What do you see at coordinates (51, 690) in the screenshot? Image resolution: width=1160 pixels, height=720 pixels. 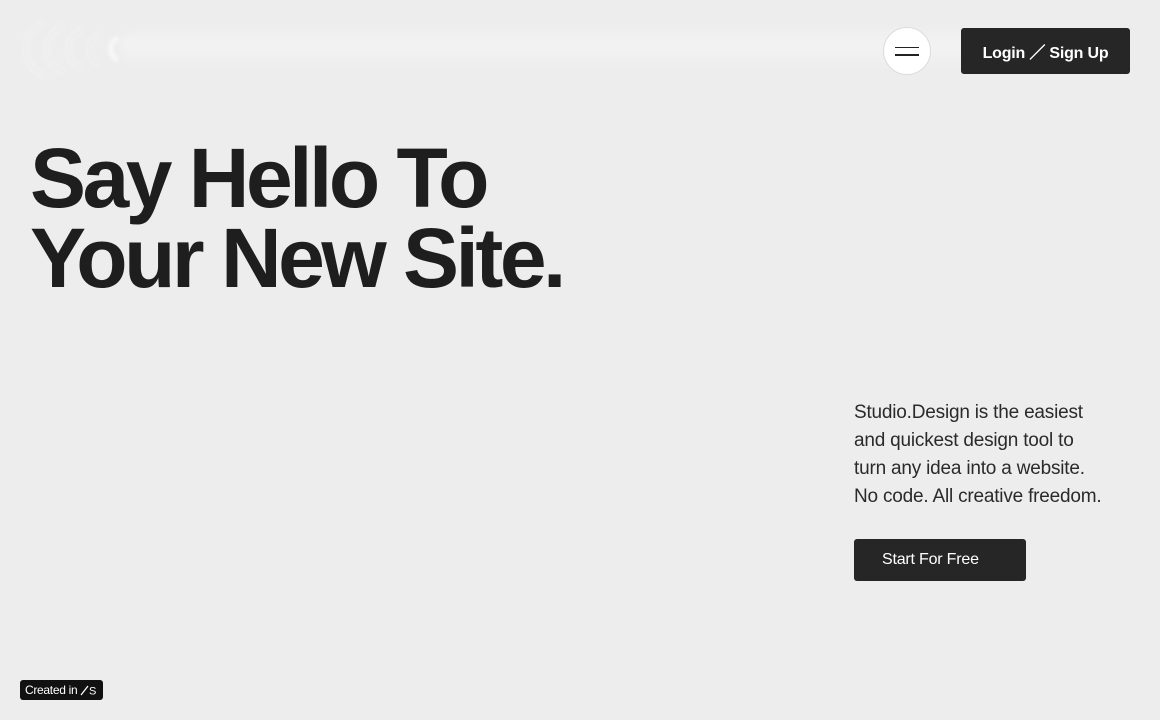 I see `created-in-label: Created in` at bounding box center [51, 690].